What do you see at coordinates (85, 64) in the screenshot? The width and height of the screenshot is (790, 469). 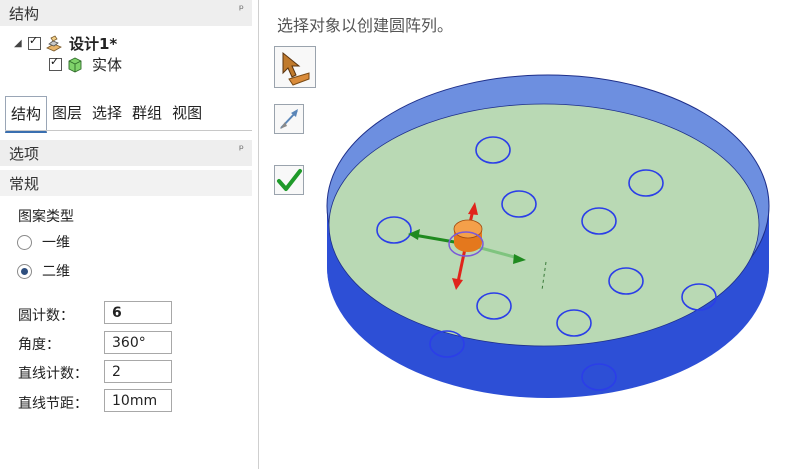 I see `tree-item-solid: 实体` at bounding box center [85, 64].